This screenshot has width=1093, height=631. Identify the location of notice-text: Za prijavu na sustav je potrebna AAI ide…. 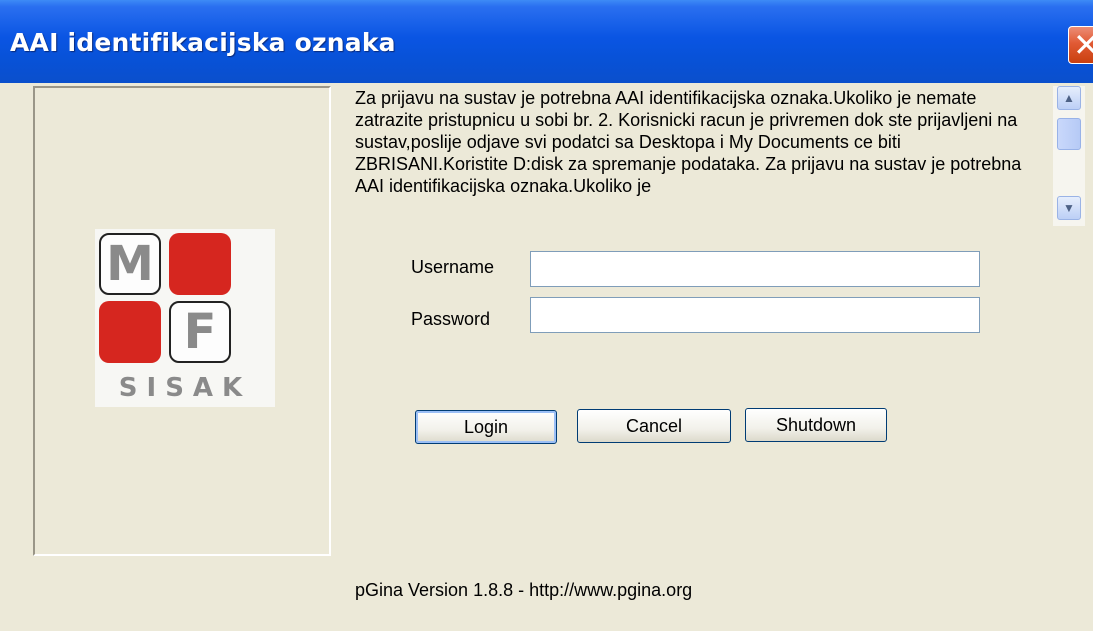
(688, 142).